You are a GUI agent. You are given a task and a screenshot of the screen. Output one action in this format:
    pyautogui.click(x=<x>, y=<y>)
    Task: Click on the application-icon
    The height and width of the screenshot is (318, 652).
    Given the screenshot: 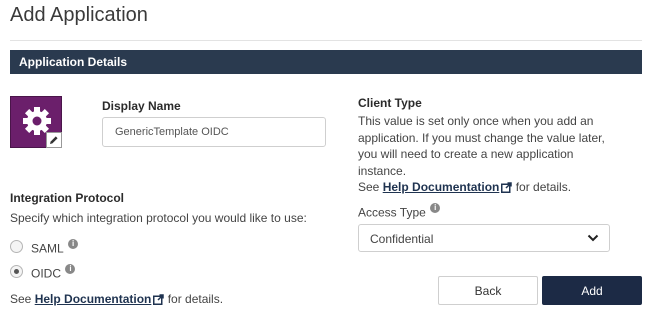 What is the action you would take?
    pyautogui.click(x=36, y=122)
    